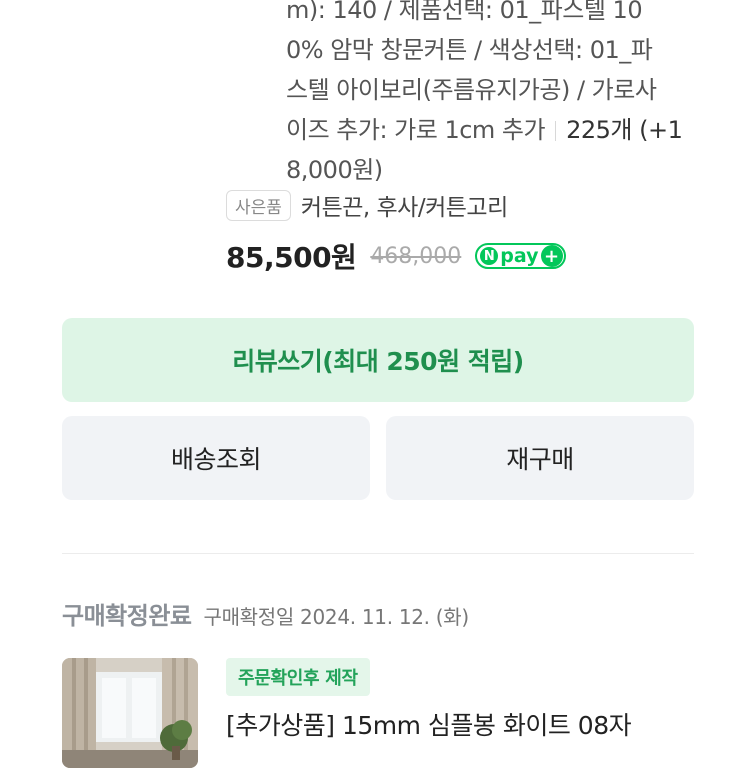 The width and height of the screenshot is (756, 768). I want to click on gift-row: 사은품 커튼끈, 후사/커튼고리, so click(367, 205).